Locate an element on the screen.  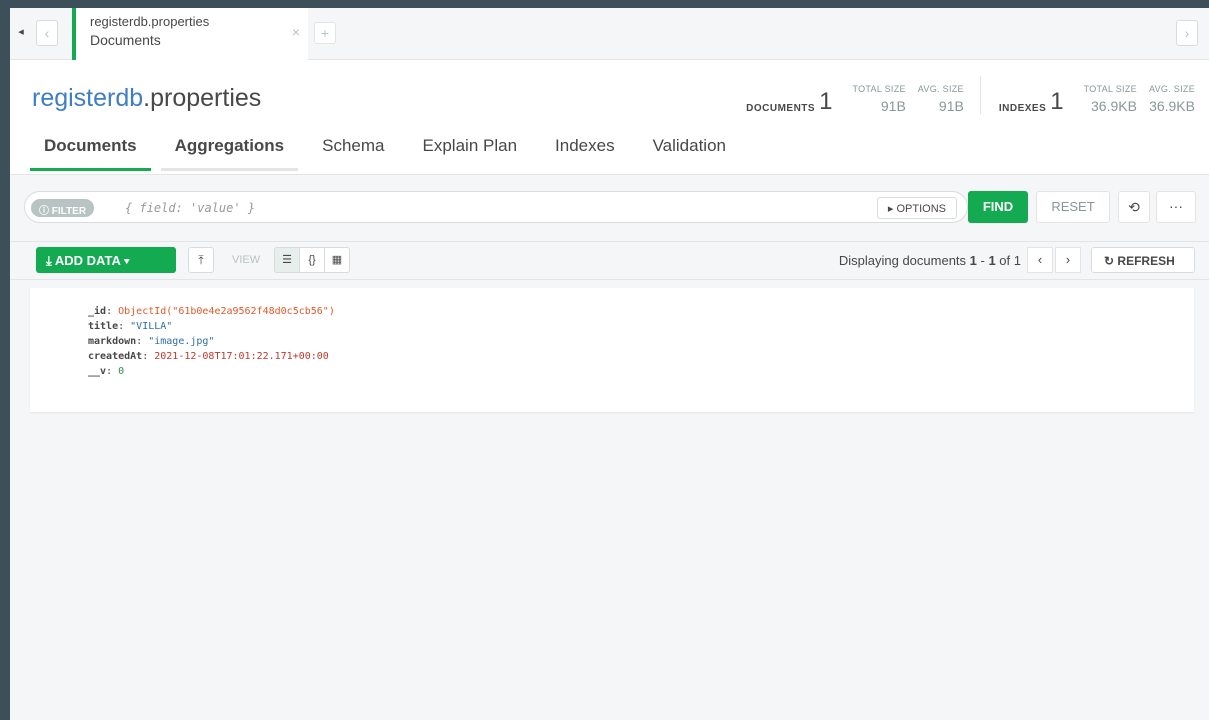
collapse-sidebar-icon: ◂ is located at coordinates (21, 33).